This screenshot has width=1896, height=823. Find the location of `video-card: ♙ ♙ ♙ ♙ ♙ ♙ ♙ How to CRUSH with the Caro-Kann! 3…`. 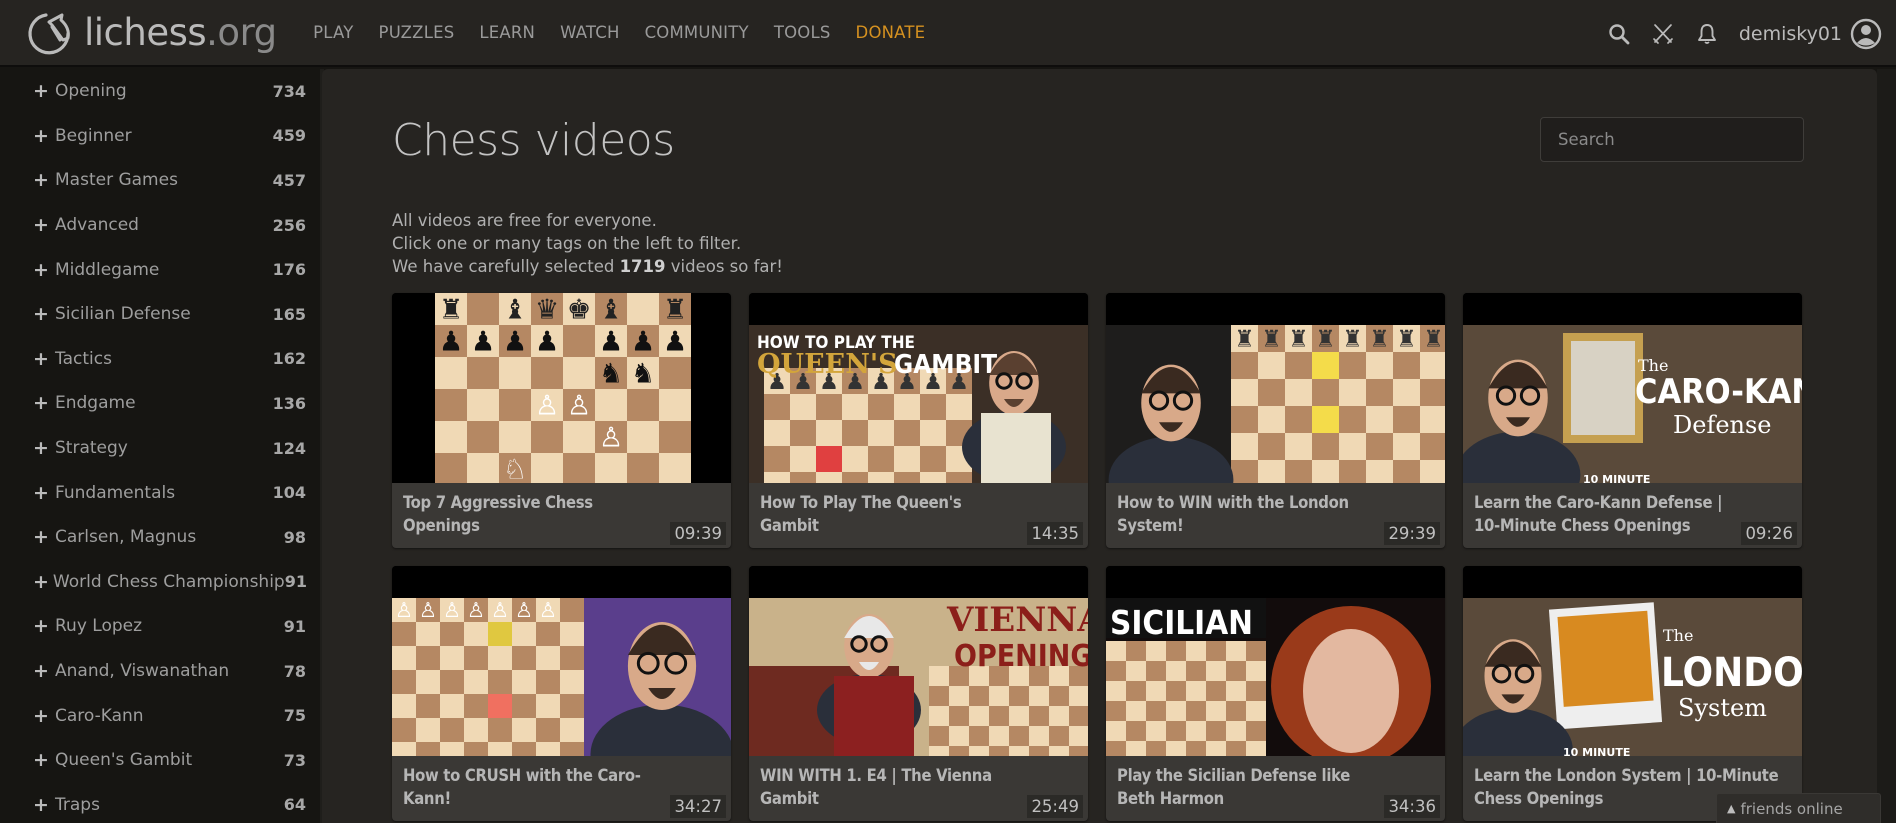

video-card: ♙ ♙ ♙ ♙ ♙ ♙ ♙ How to CRUSH with the Caro-Kann! 3… is located at coordinates (561, 693).